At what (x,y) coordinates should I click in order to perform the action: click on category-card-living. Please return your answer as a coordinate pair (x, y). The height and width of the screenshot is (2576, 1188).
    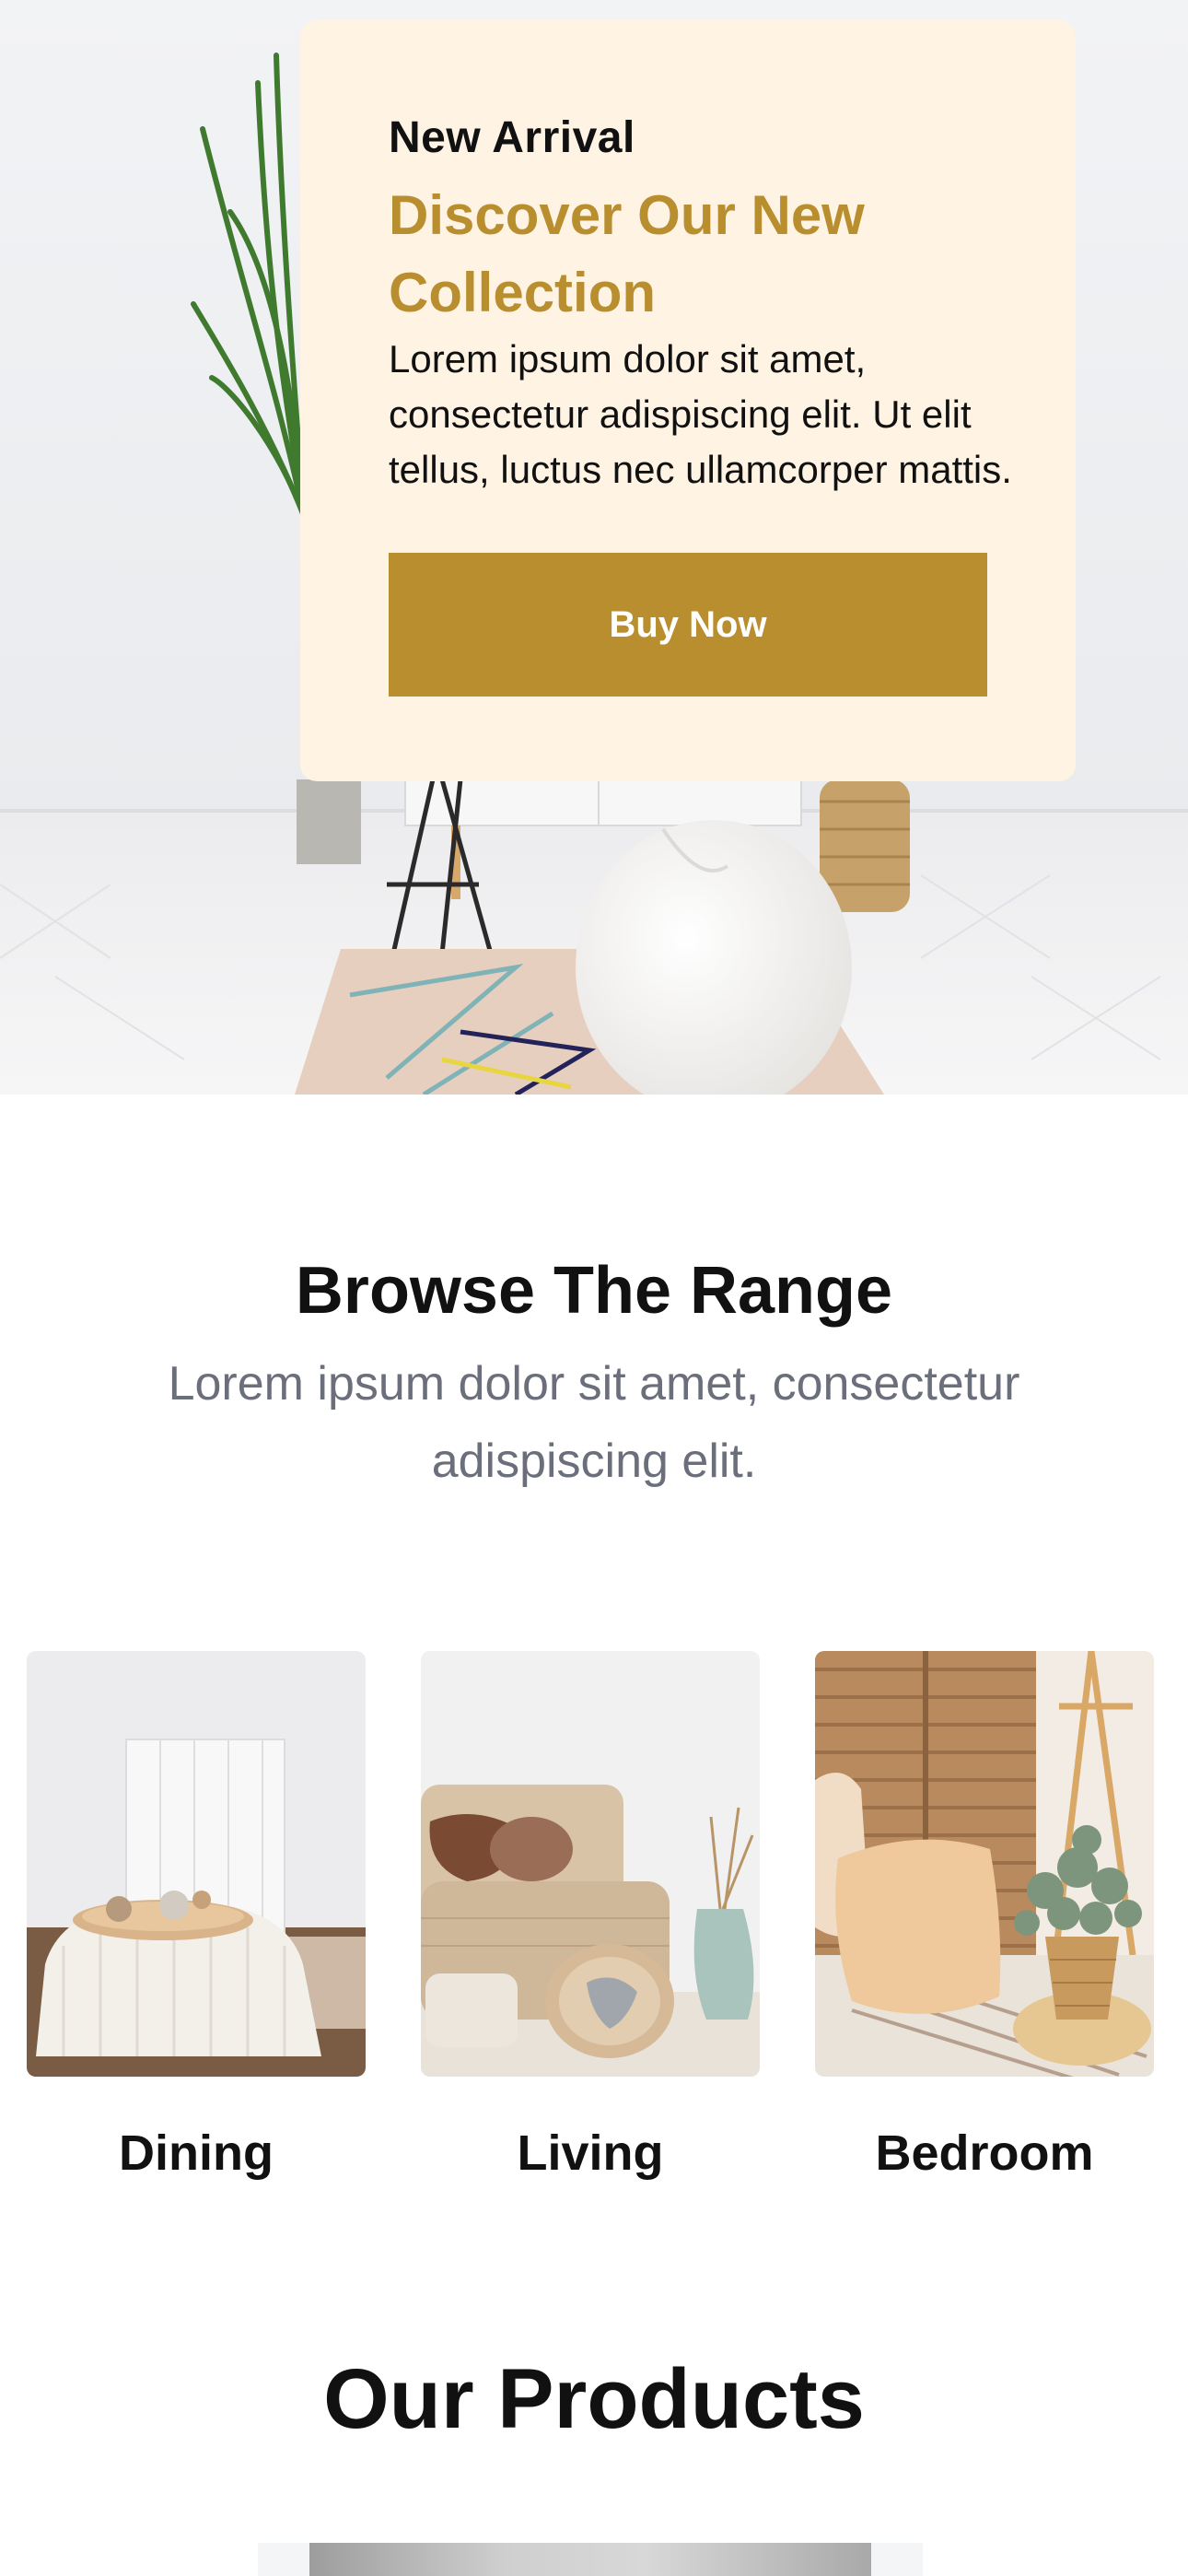
    Looking at the image, I should click on (590, 1864).